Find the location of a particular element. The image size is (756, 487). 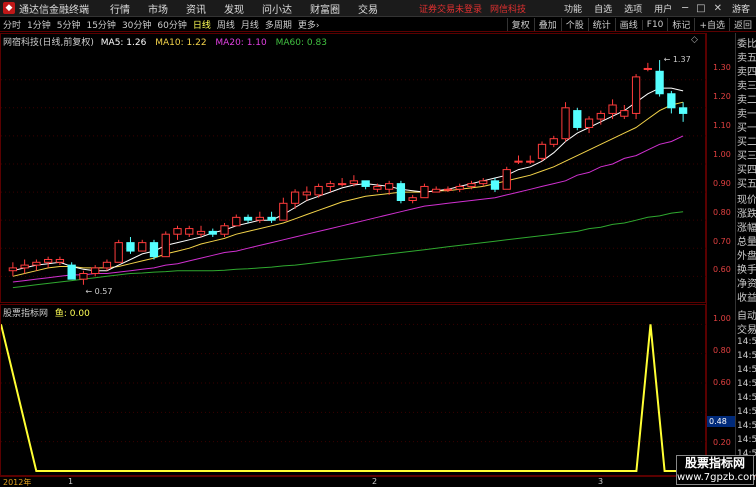

add-watchlist-button: +自选 is located at coordinates (711, 24).